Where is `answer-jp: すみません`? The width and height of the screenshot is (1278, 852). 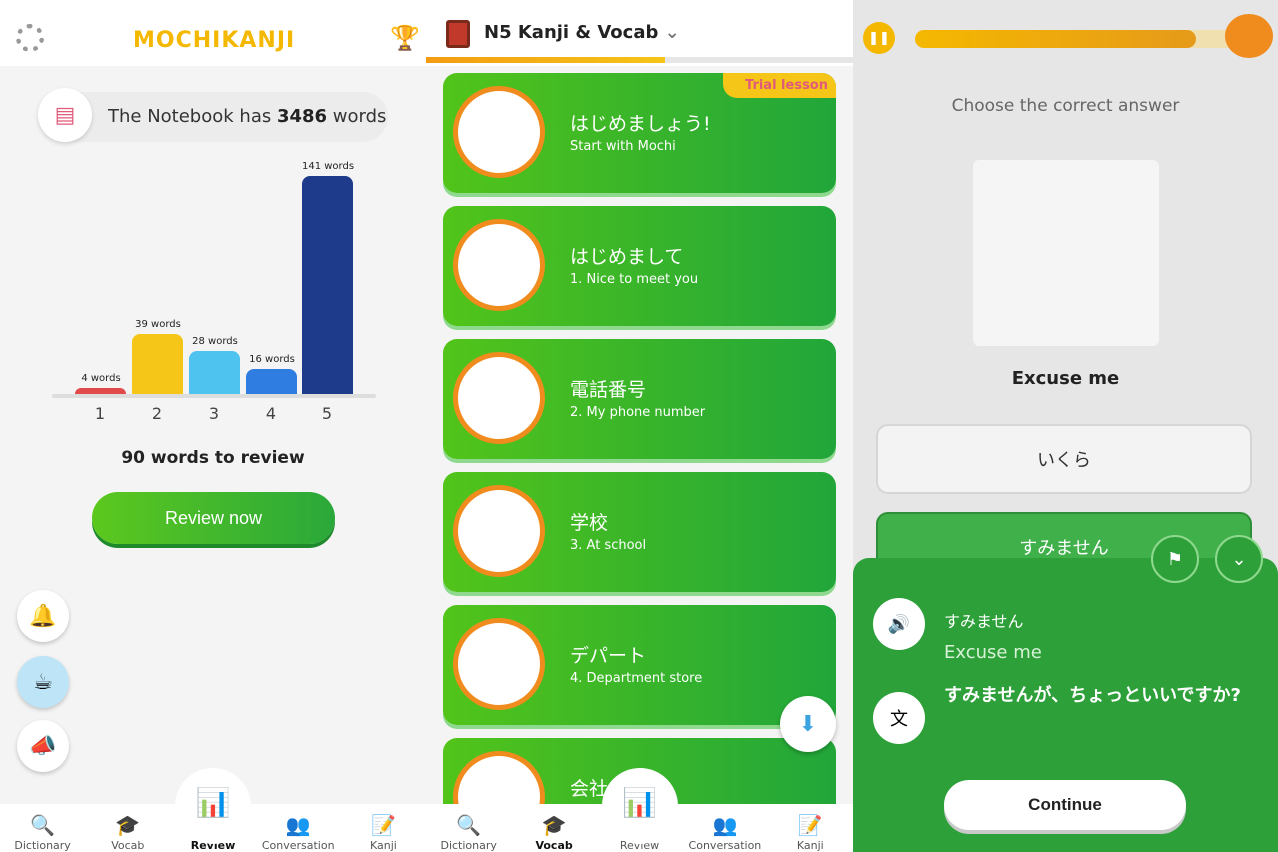
answer-jp: すみません is located at coordinates (984, 621).